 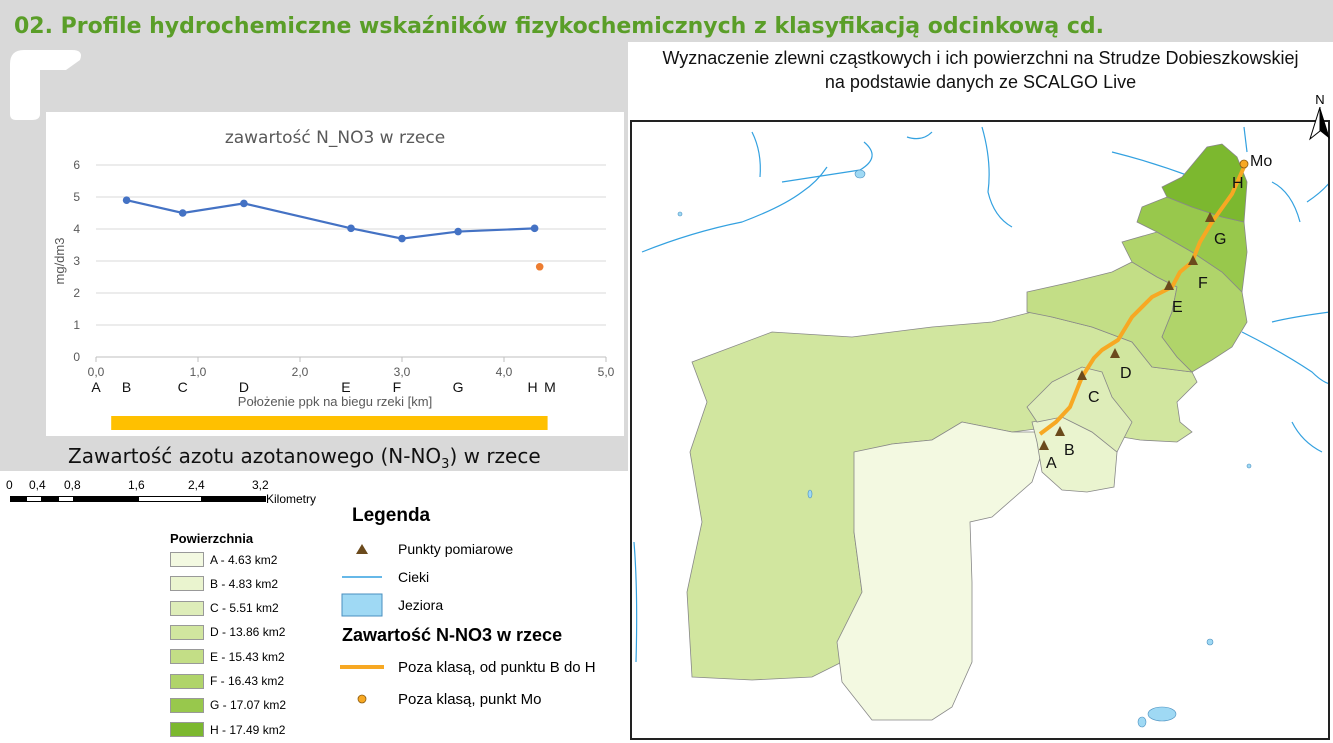 What do you see at coordinates (45, 85) in the screenshot?
I see `arrow-icon` at bounding box center [45, 85].